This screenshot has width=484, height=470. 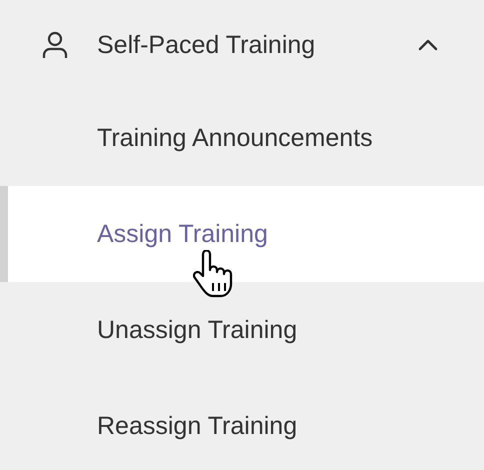 I want to click on section-title: Self-Paced Training, so click(x=257, y=45).